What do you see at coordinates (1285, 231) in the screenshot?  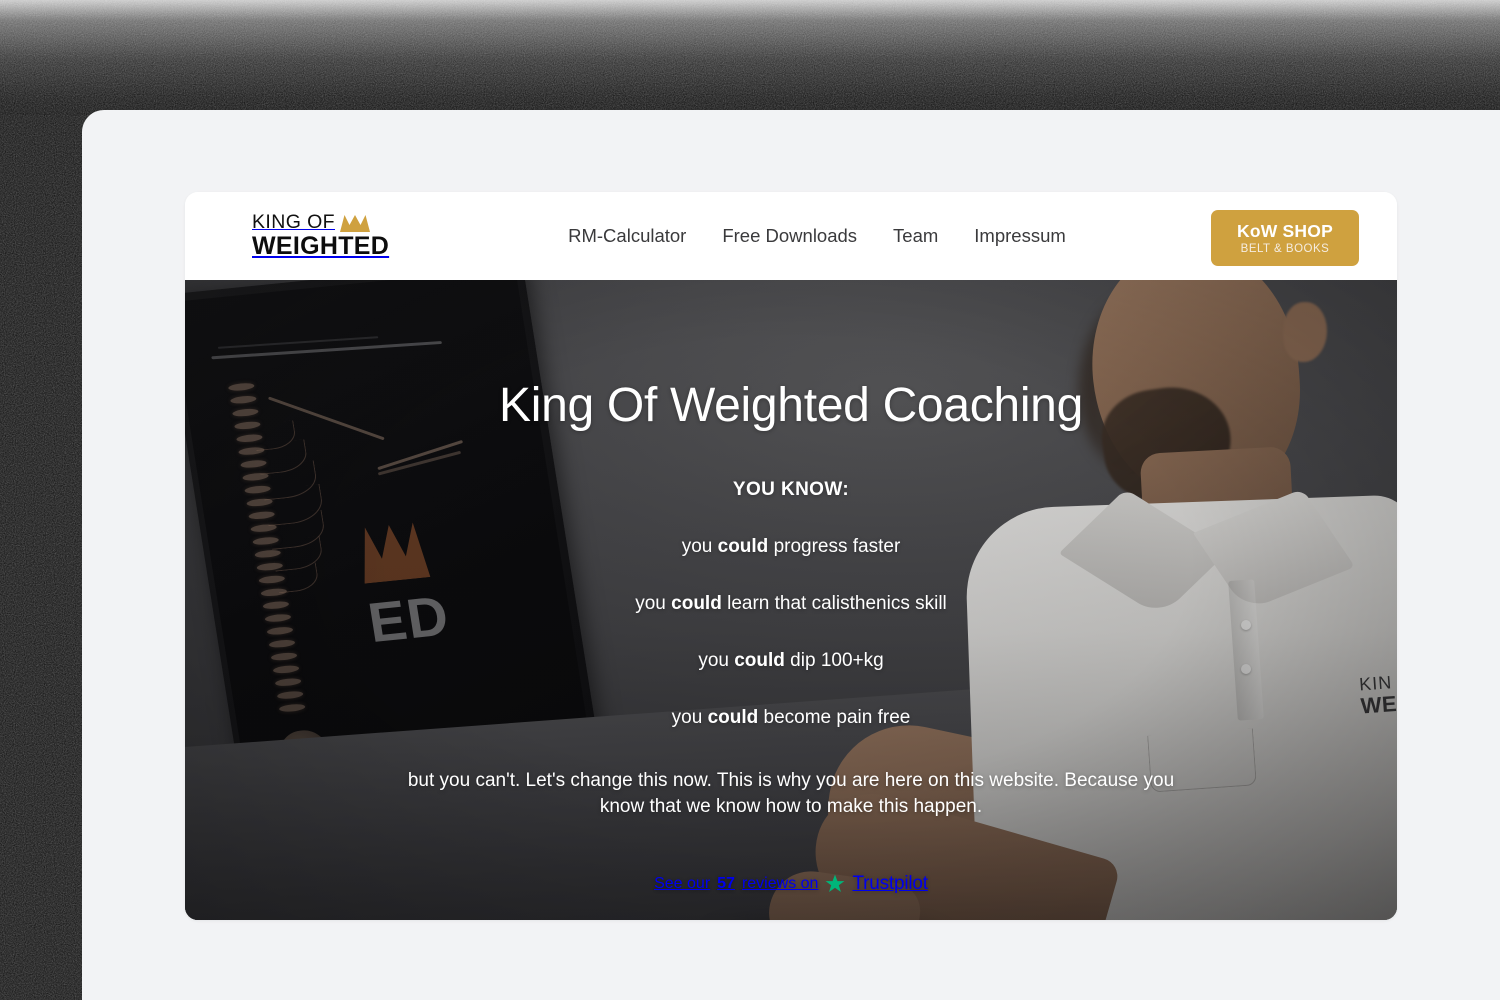 I see `shop-button-primary-label: KoW SHOP` at bounding box center [1285, 231].